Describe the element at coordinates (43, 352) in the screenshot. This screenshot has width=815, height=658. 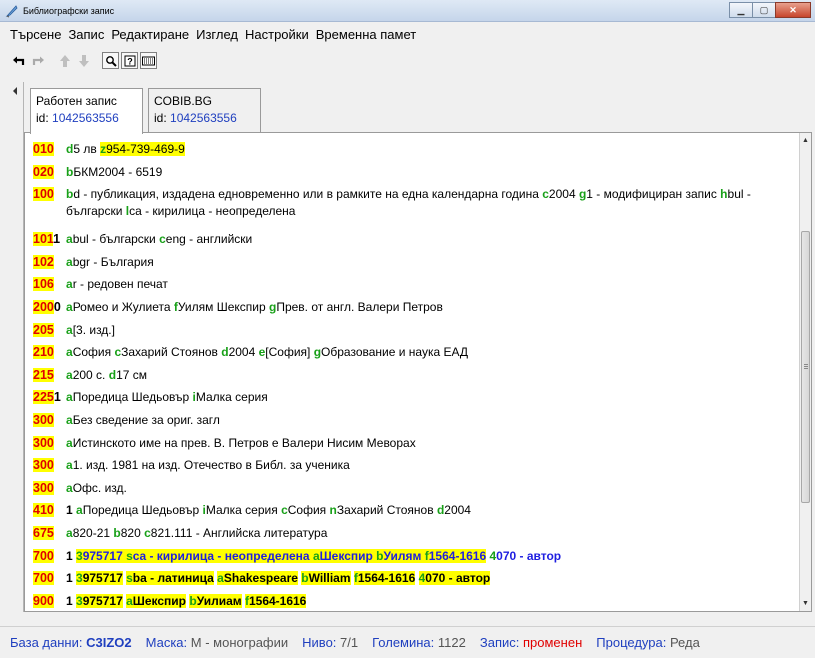
I see `field-tag: 210` at that location.